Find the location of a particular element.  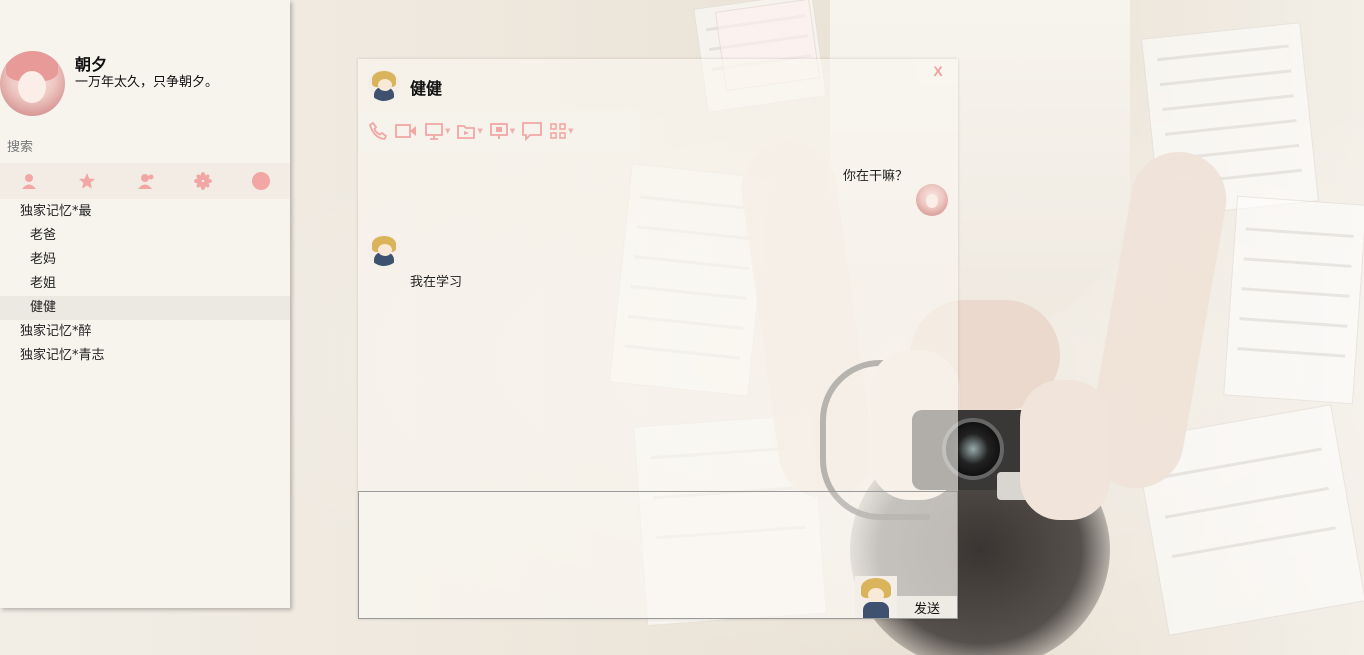

close-button: X is located at coordinates (938, 71).